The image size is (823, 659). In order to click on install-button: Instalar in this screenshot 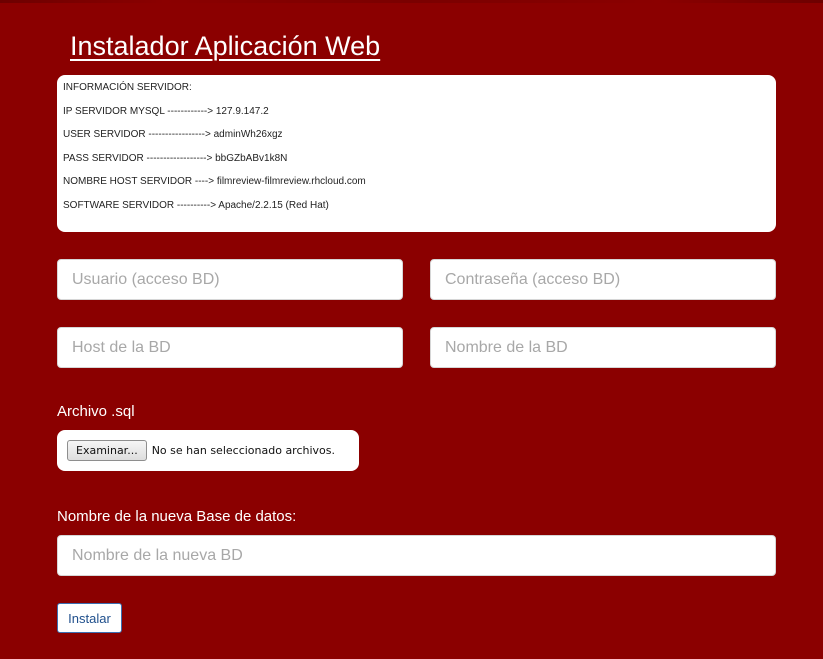, I will do `click(89, 618)`.